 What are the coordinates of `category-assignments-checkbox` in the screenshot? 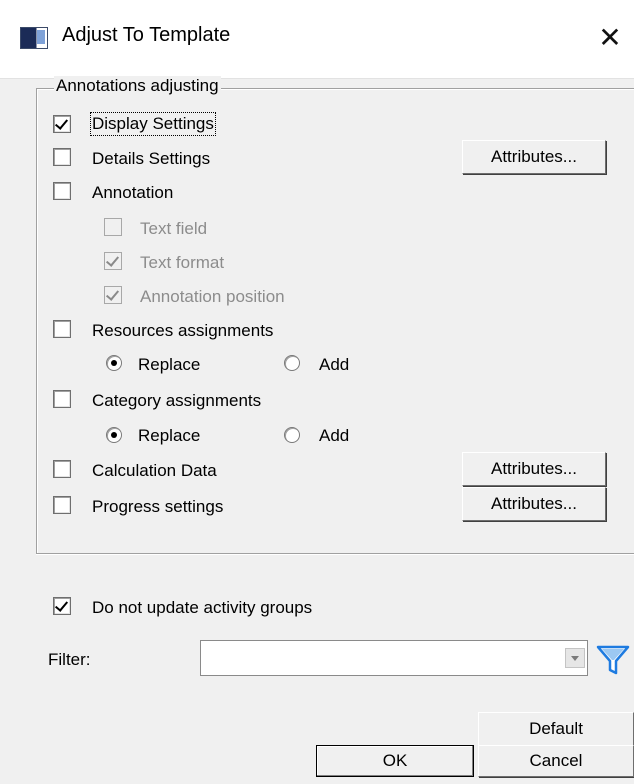 It's located at (62, 399).